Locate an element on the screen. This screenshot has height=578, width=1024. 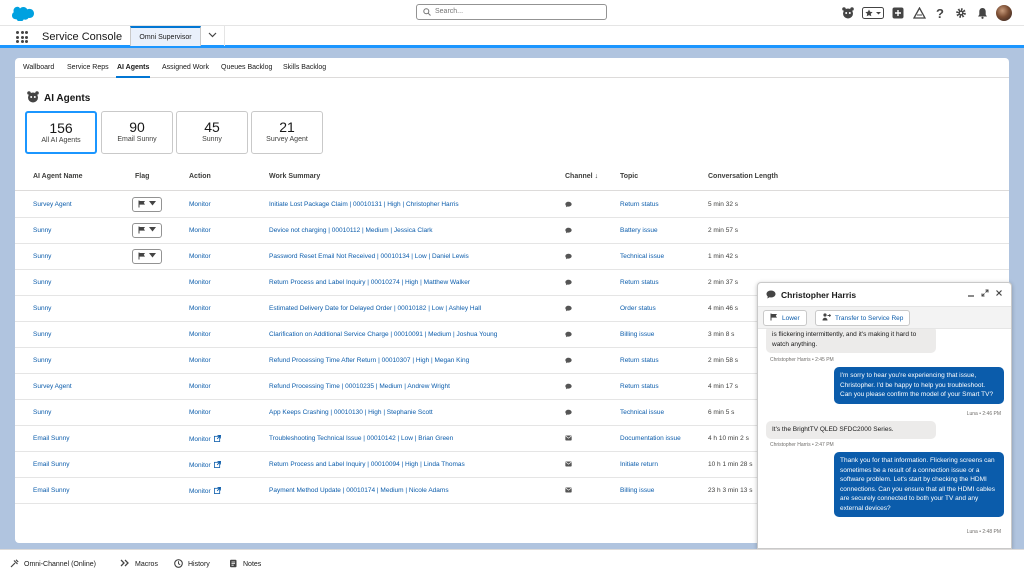
topic-link: Documentation issue is located at coordinates (650, 438).